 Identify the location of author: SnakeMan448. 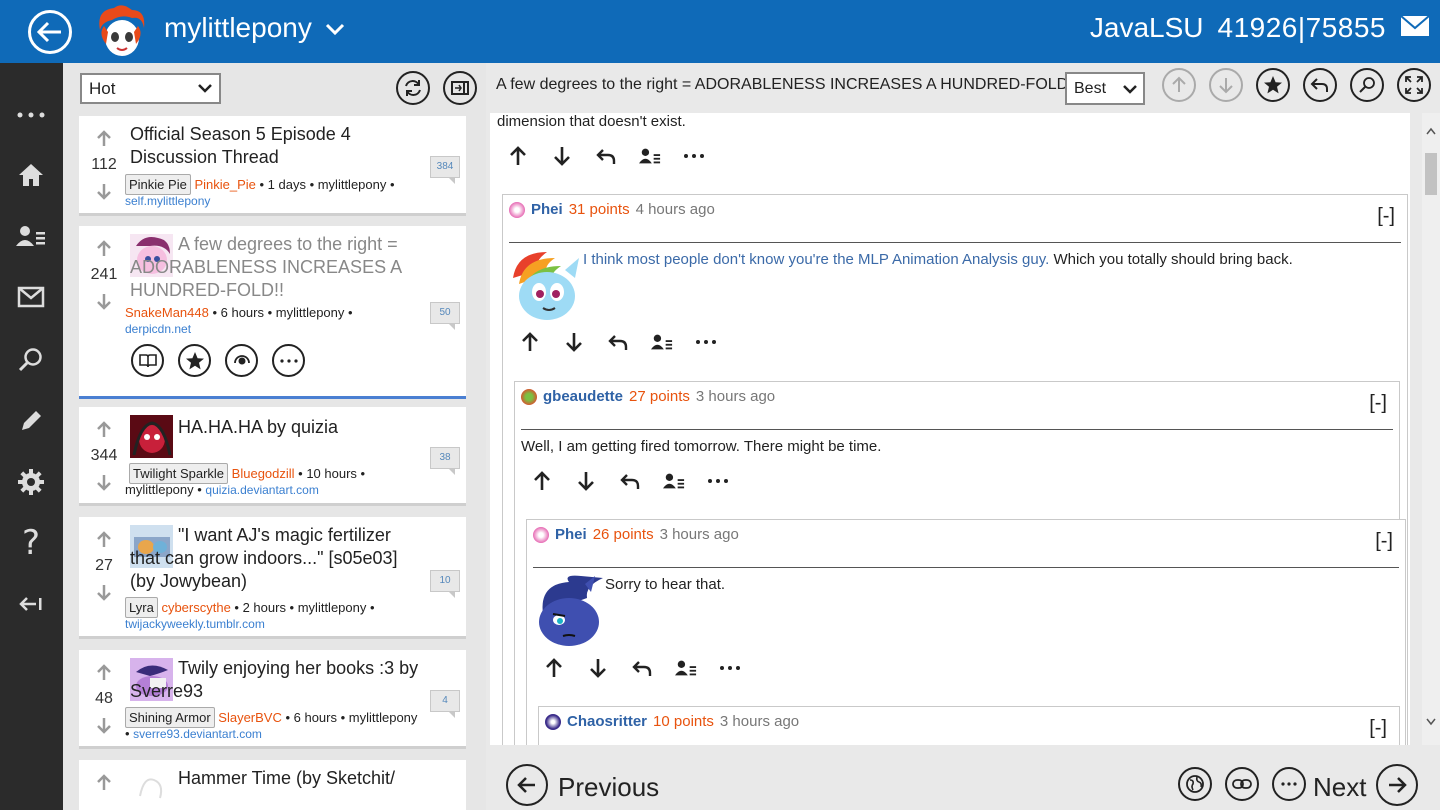
(167, 312).